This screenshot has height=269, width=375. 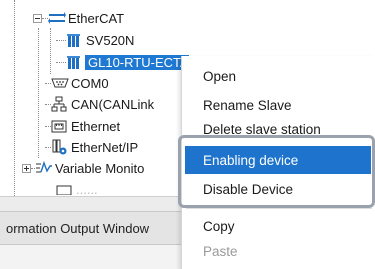 I want to click on expand-toggle-icon, so click(x=26, y=168).